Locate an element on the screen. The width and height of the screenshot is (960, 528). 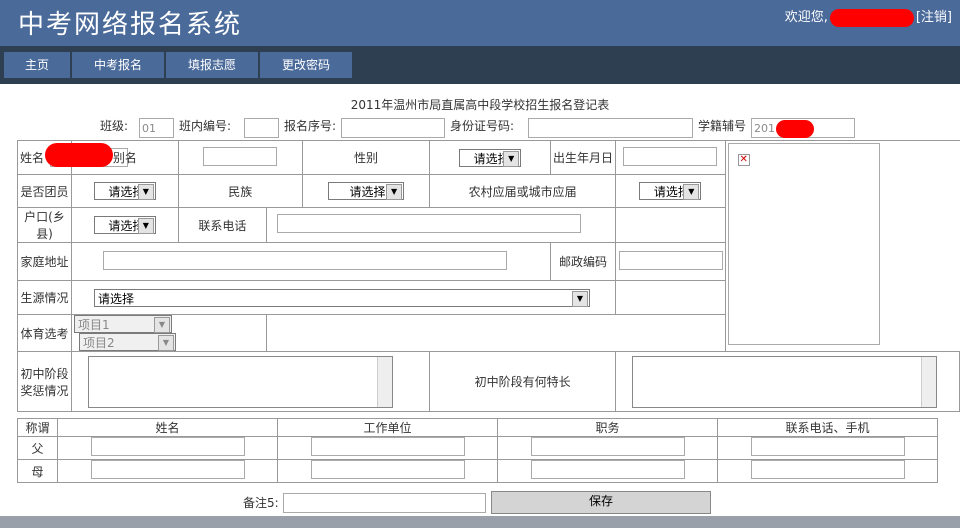
nav-change-password: 更改密码 is located at coordinates (306, 65).